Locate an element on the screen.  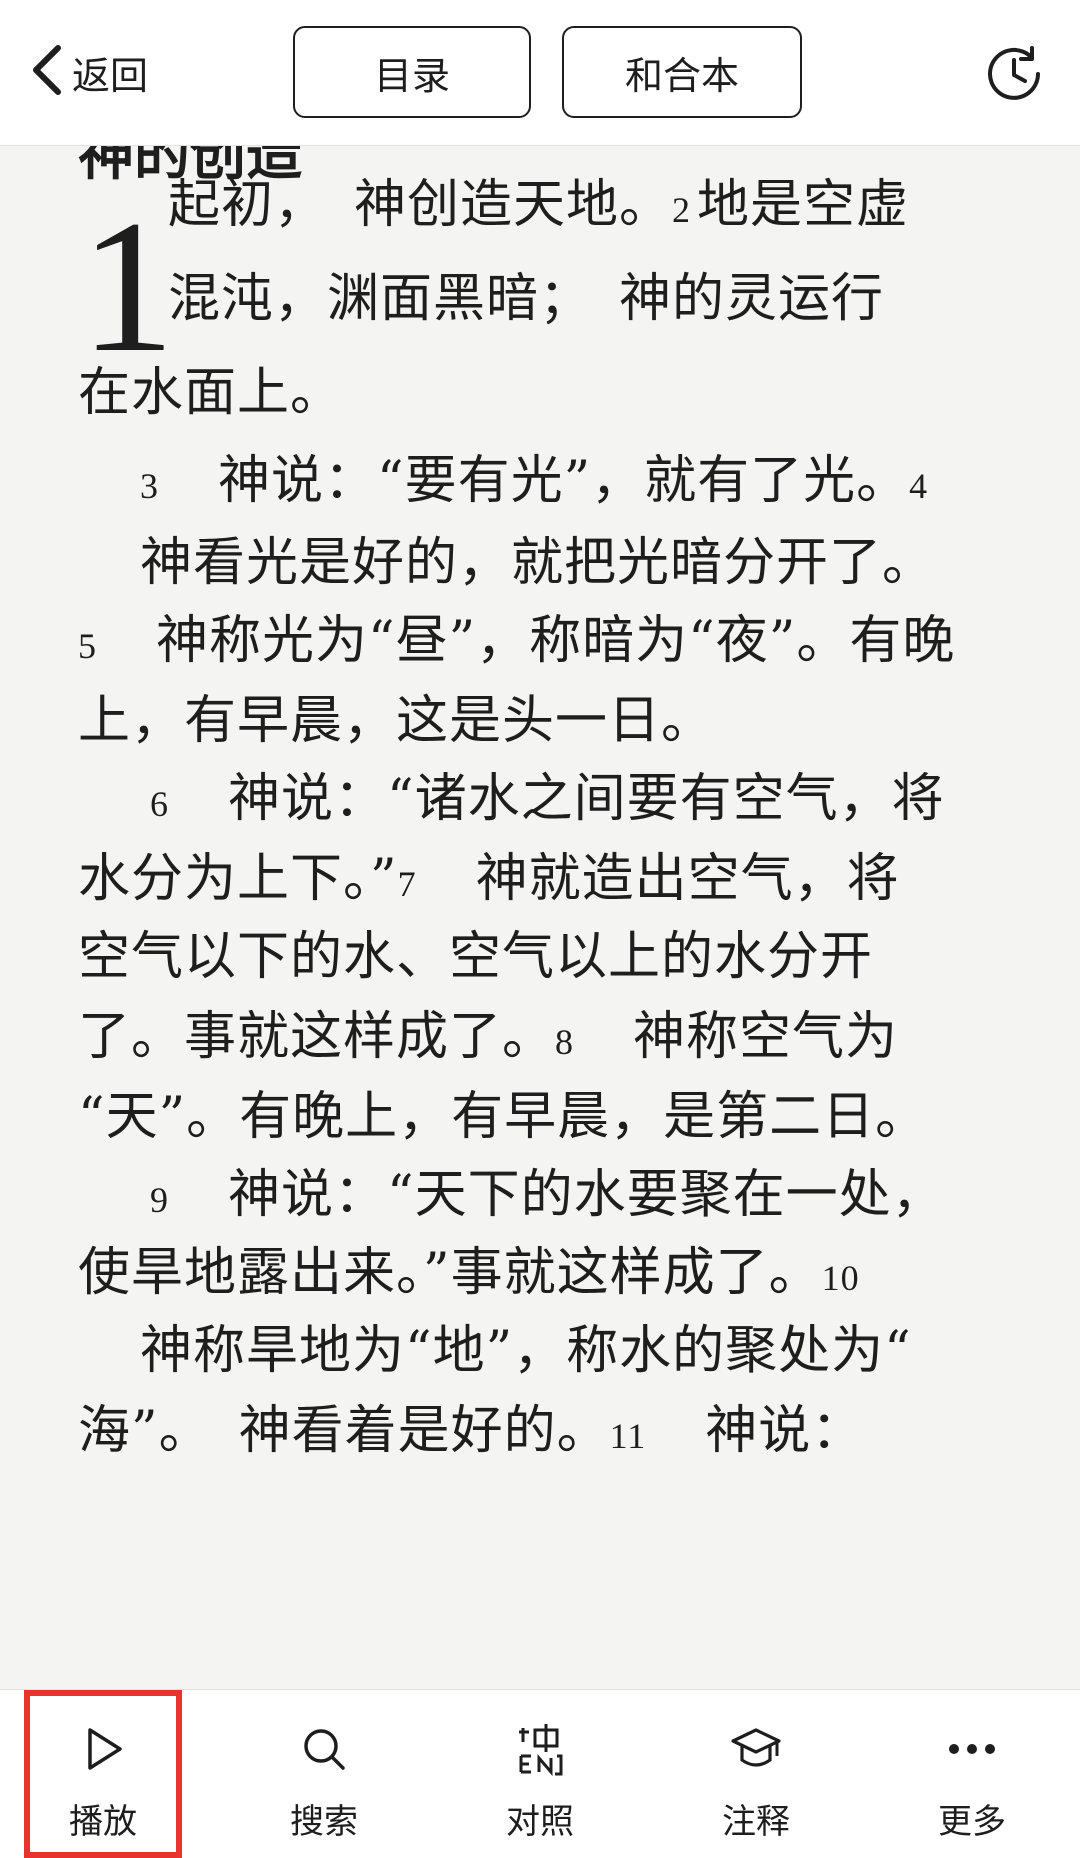
verse-text: 混沌，渊面黑暗； 神的灵运行 is located at coordinates (526, 299).